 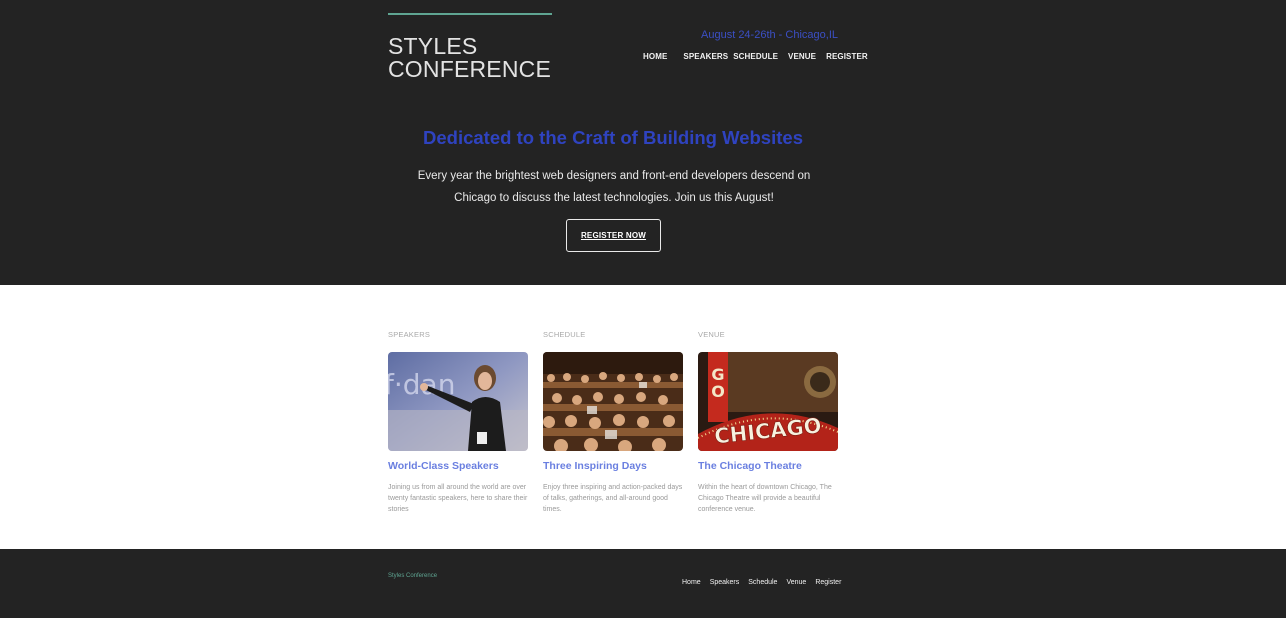 I want to click on footer-nav-register: Register, so click(x=828, y=582).